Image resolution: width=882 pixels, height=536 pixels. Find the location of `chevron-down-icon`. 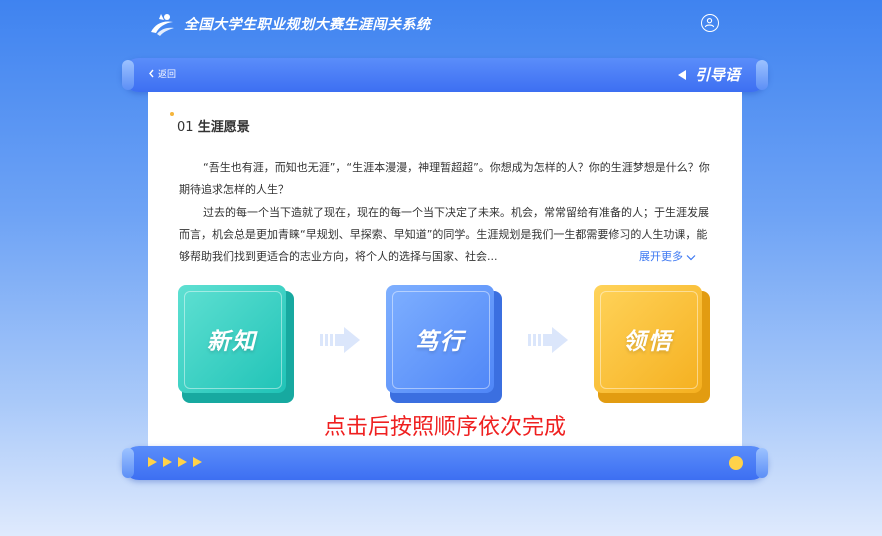

chevron-down-icon is located at coordinates (691, 257).